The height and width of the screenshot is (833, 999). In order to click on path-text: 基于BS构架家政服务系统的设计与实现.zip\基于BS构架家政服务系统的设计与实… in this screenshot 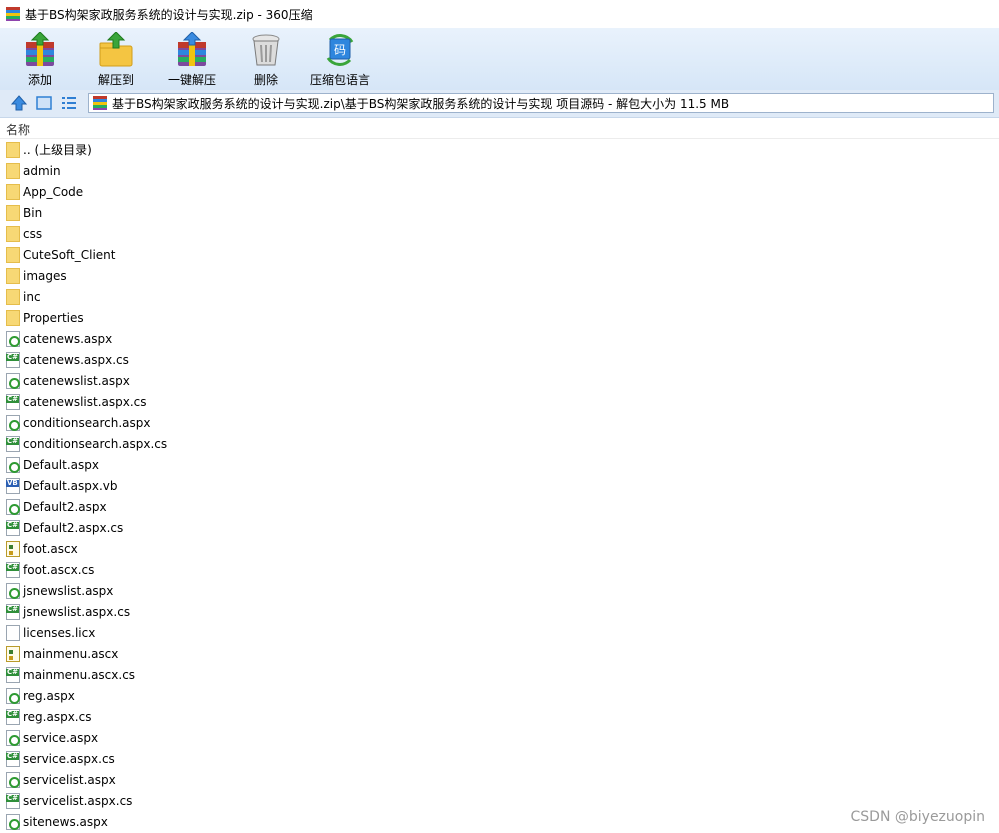, I will do `click(421, 103)`.